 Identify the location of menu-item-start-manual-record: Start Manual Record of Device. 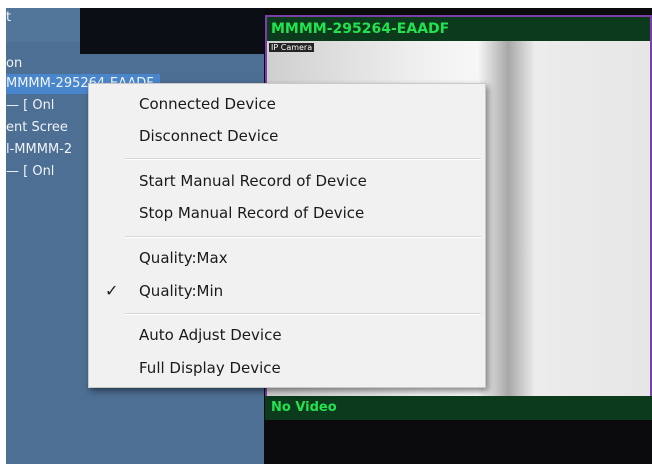
(287, 181).